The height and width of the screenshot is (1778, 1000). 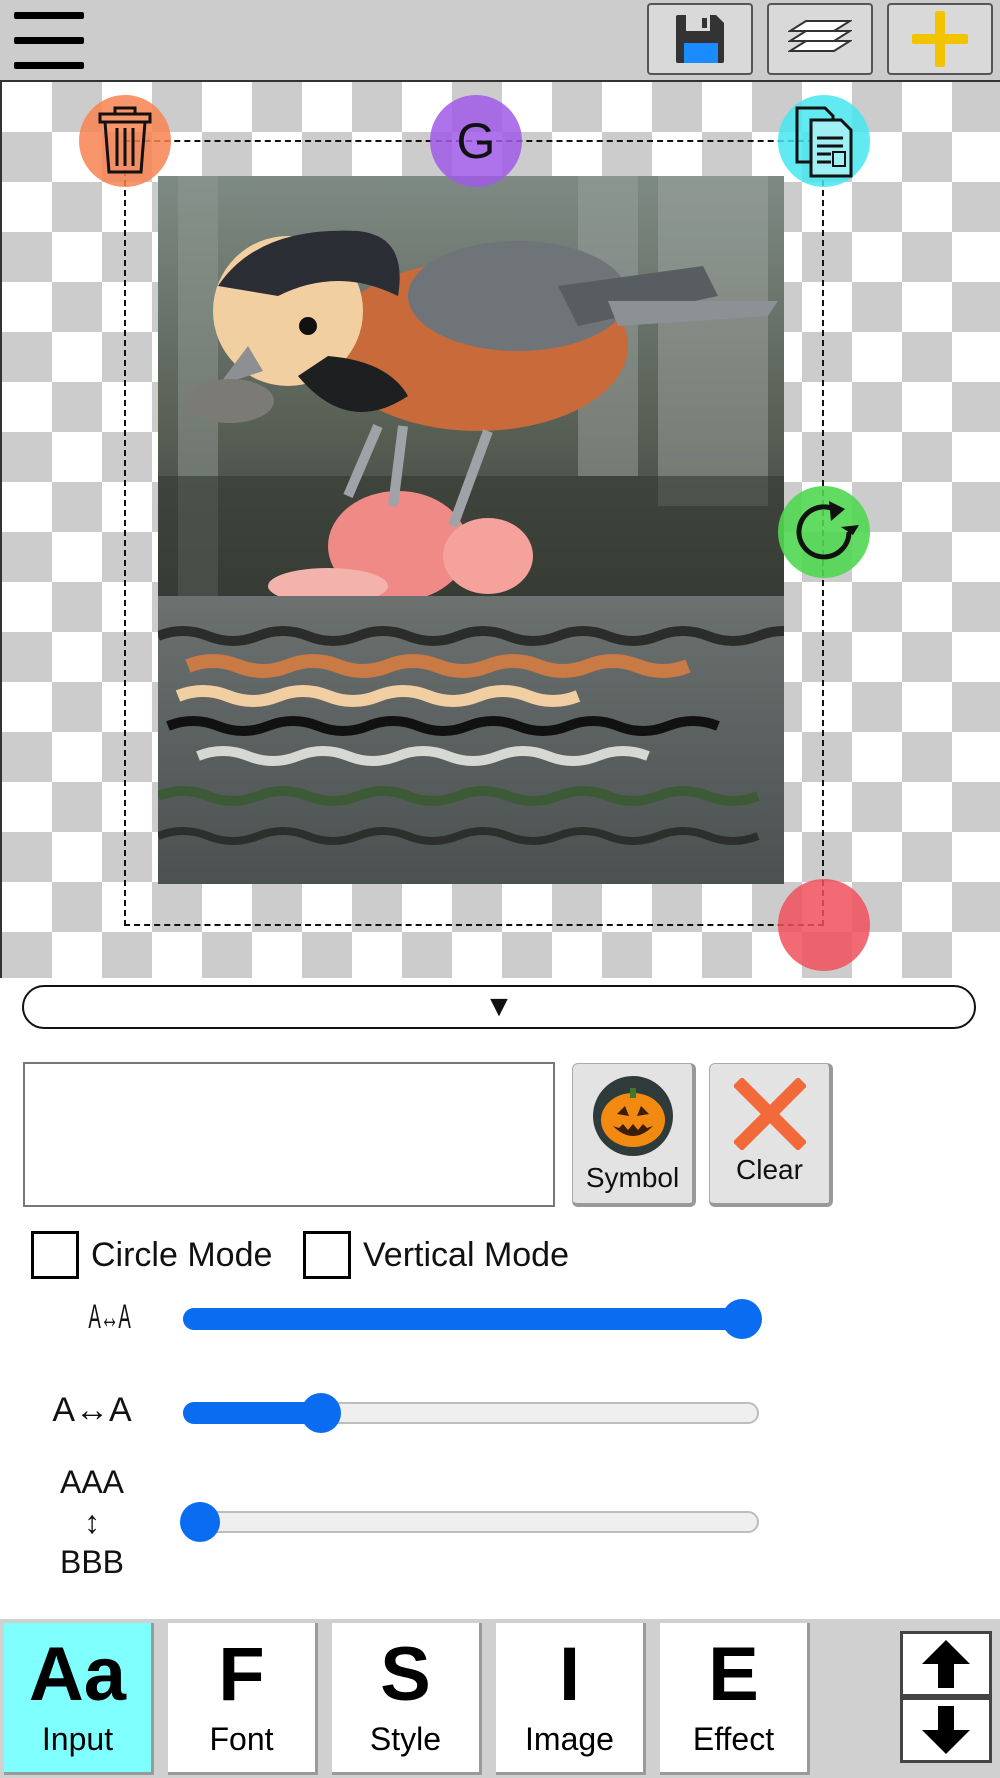 I want to click on tab-style-label: Style, so click(x=405, y=1739).